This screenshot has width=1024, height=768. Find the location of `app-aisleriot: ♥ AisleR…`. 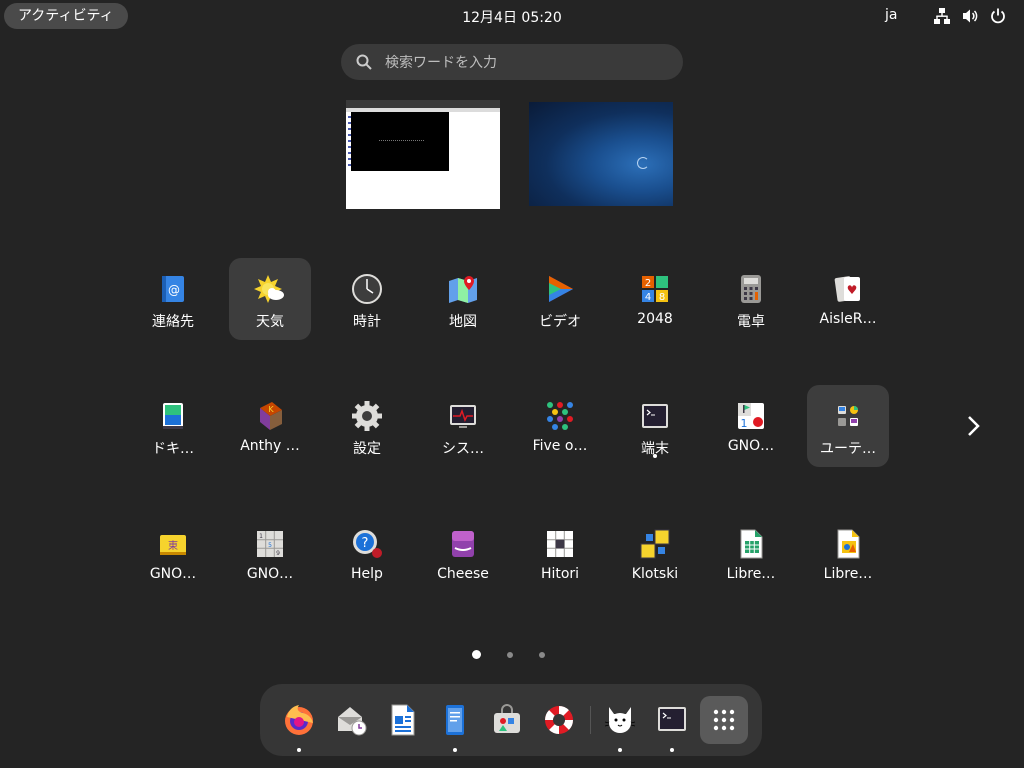

app-aisleriot: ♥ AisleR… is located at coordinates (848, 299).